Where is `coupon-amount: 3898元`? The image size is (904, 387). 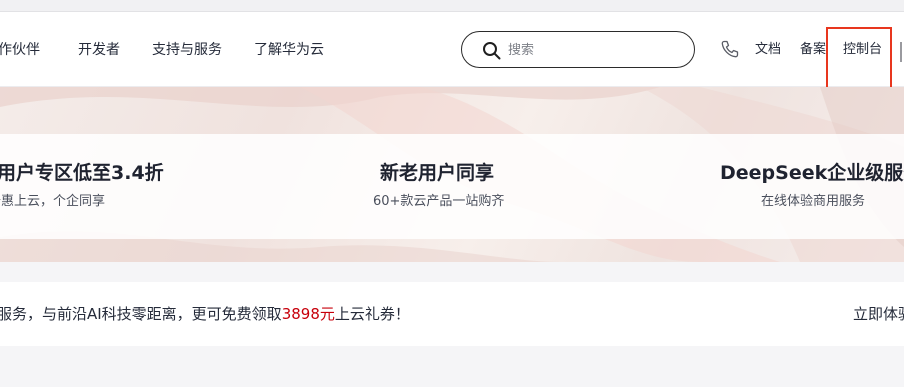
coupon-amount: 3898元 is located at coordinates (308, 314).